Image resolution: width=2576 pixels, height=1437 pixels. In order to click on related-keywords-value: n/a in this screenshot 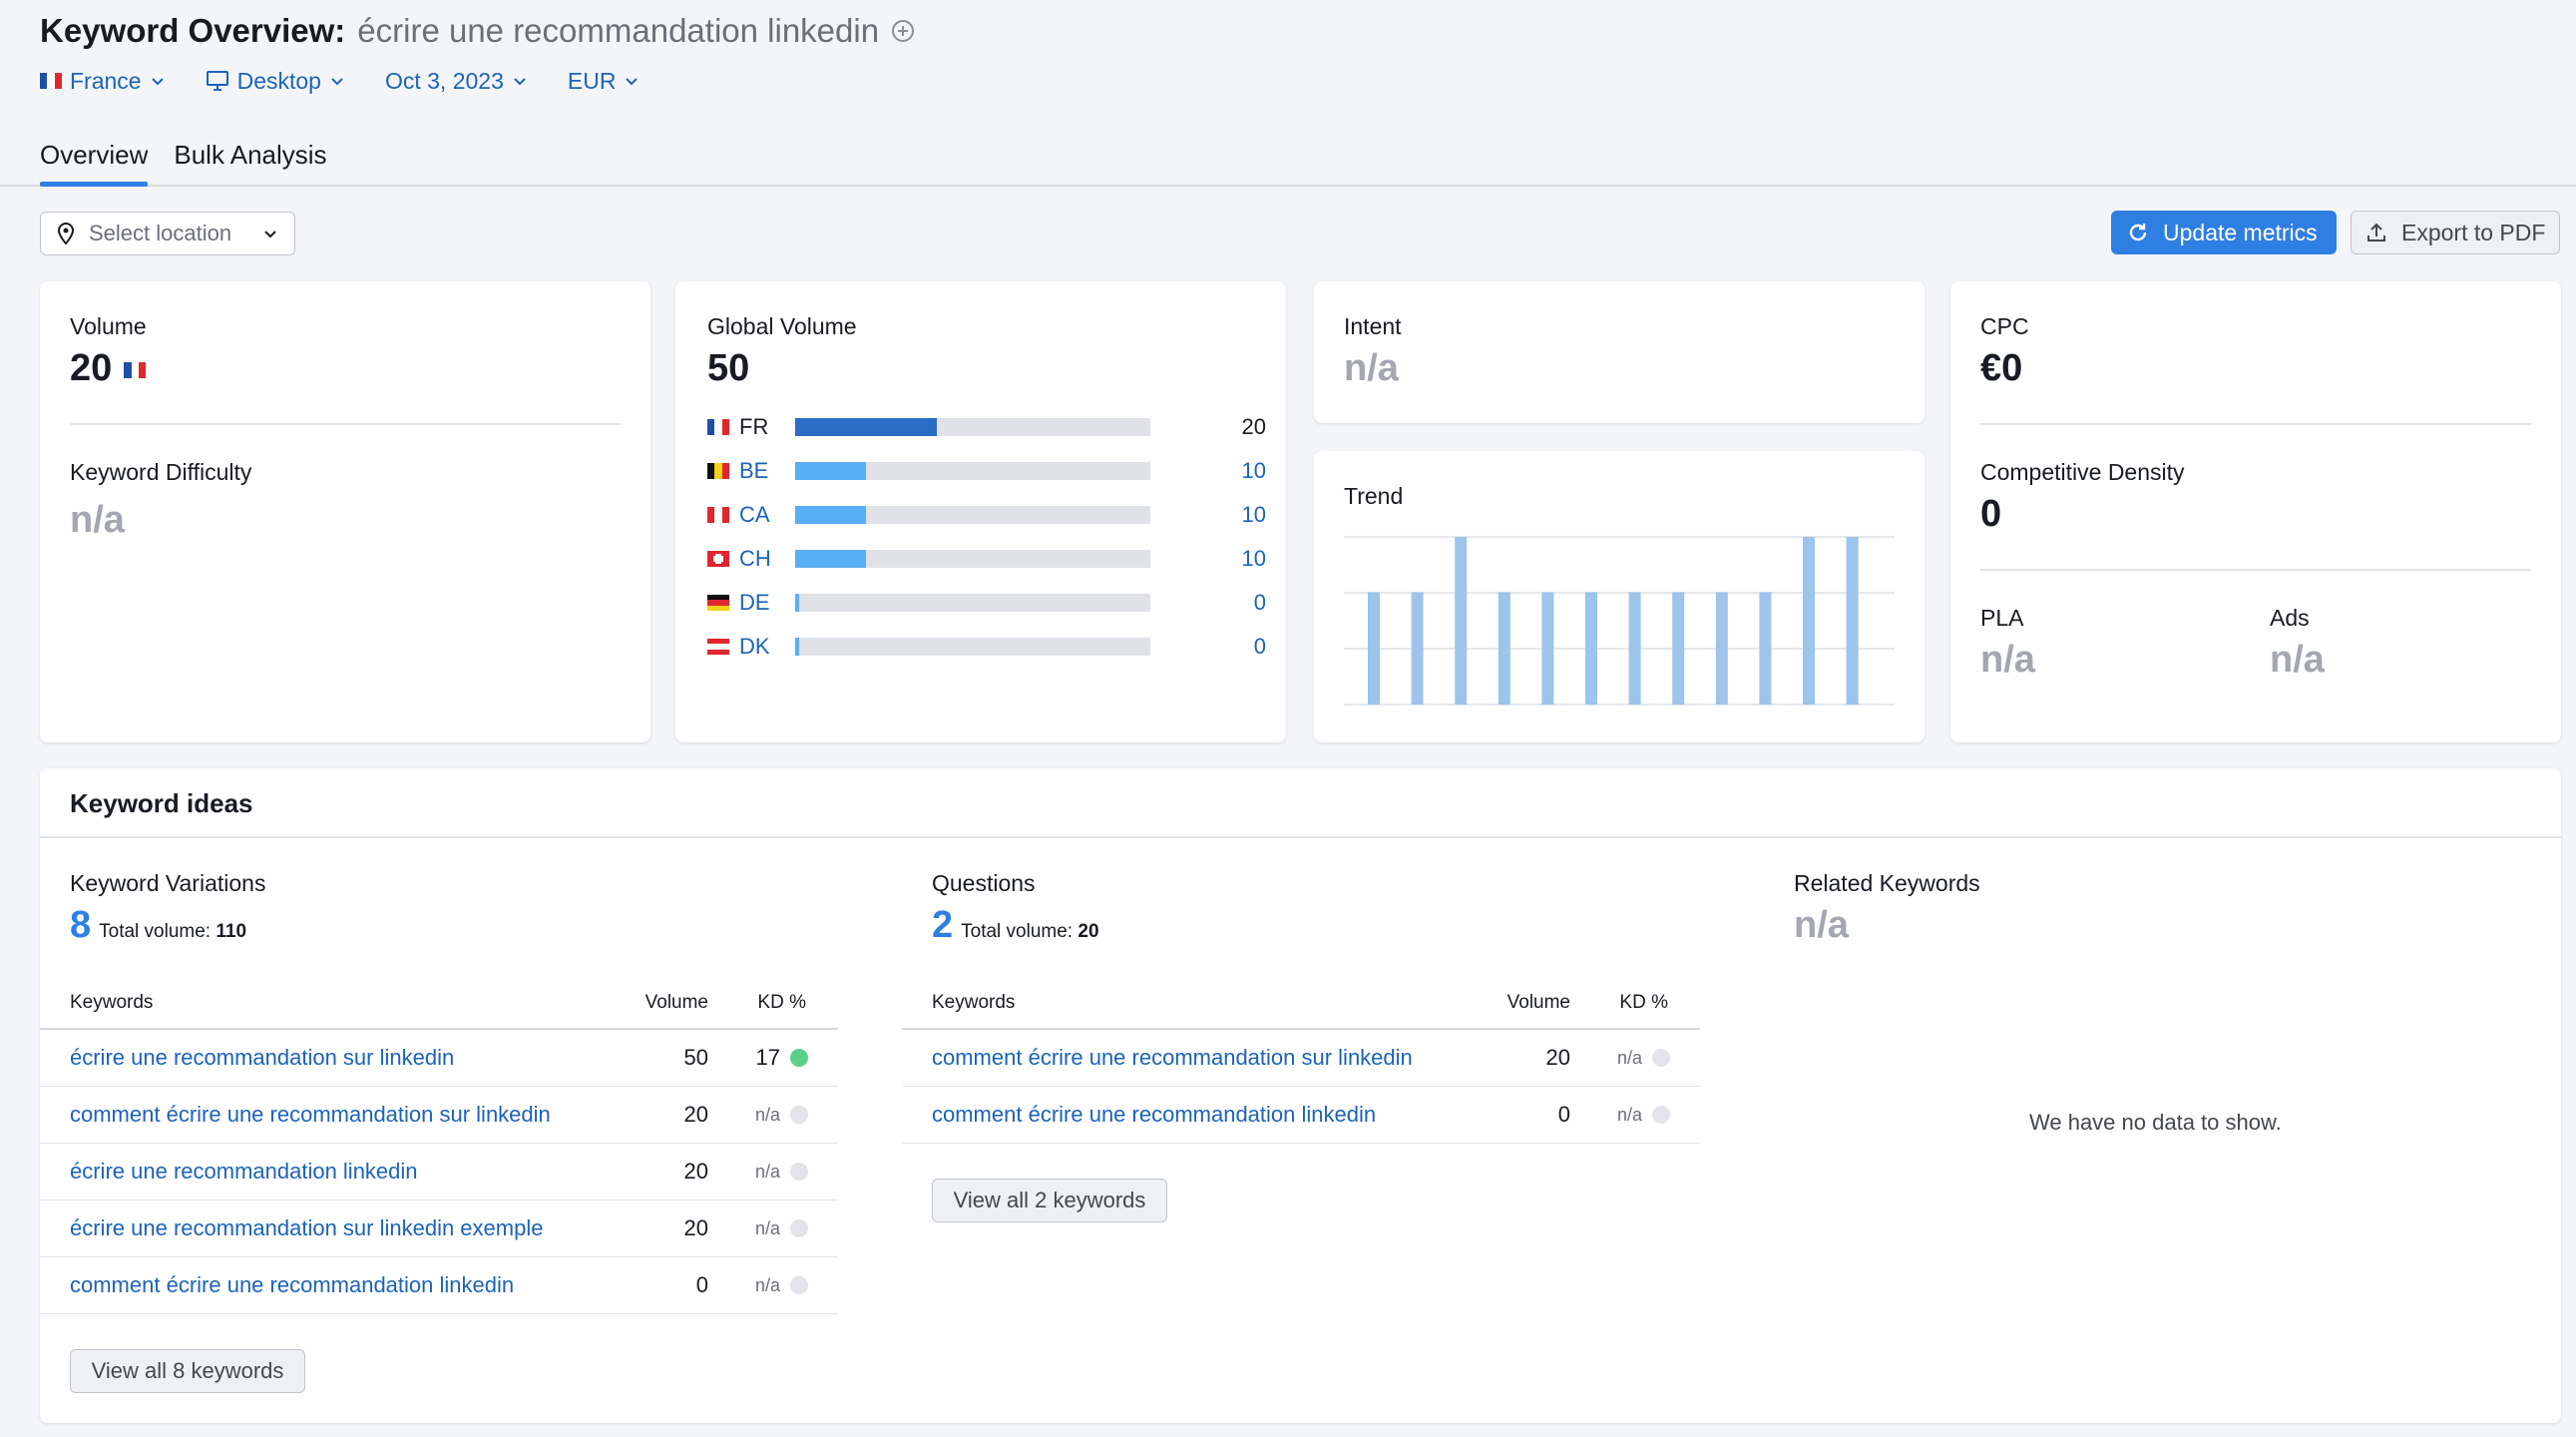, I will do `click(1821, 925)`.